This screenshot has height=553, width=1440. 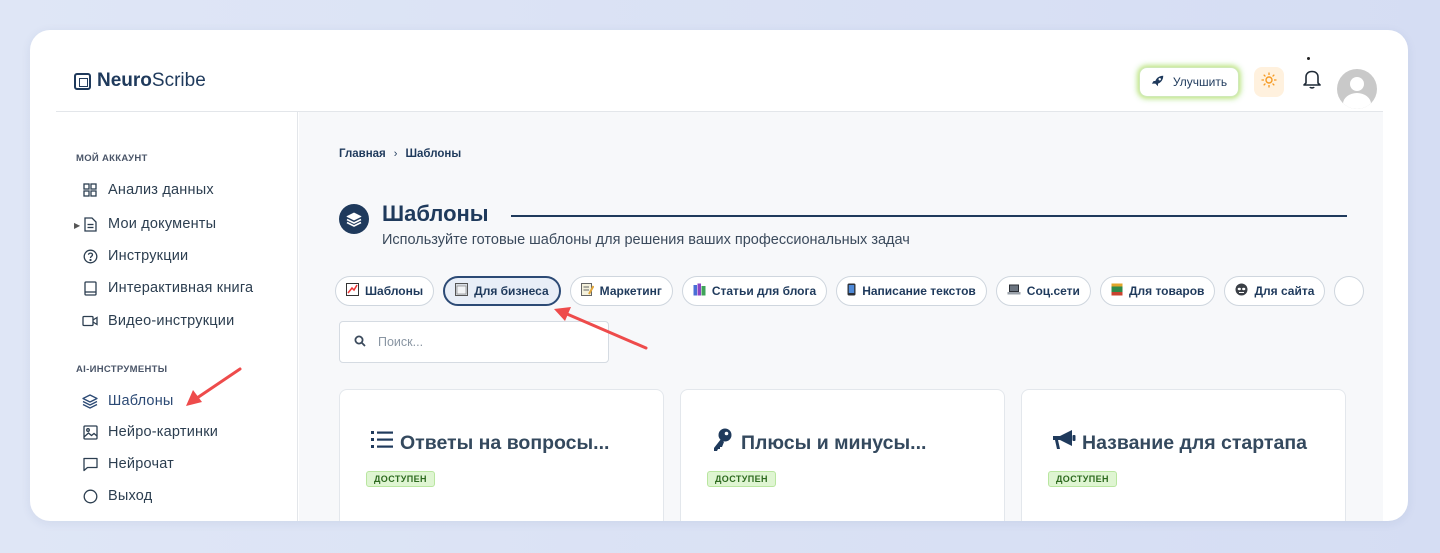 I want to click on sidebar-item-documents: Мои документы, so click(x=149, y=224).